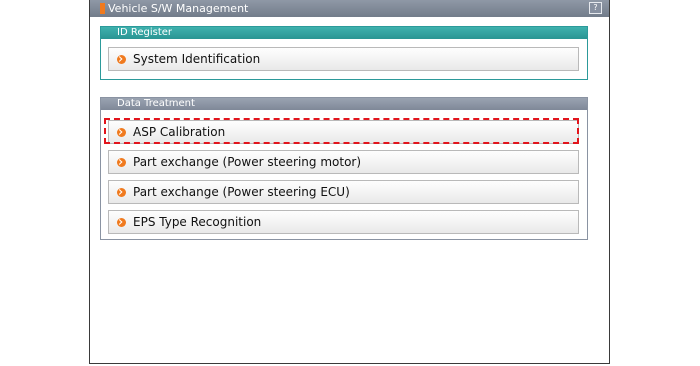 This screenshot has height=366, width=700. What do you see at coordinates (102, 8) in the screenshot?
I see `title-marker-icon` at bounding box center [102, 8].